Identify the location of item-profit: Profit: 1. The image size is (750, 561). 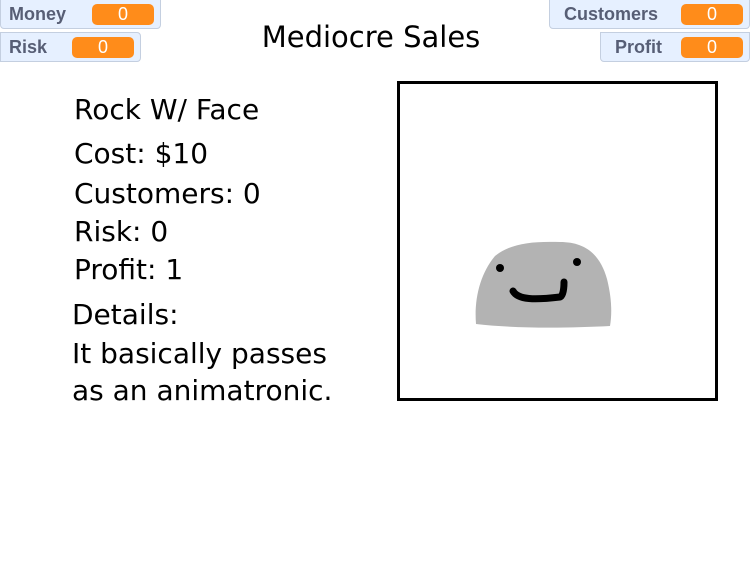
(129, 269).